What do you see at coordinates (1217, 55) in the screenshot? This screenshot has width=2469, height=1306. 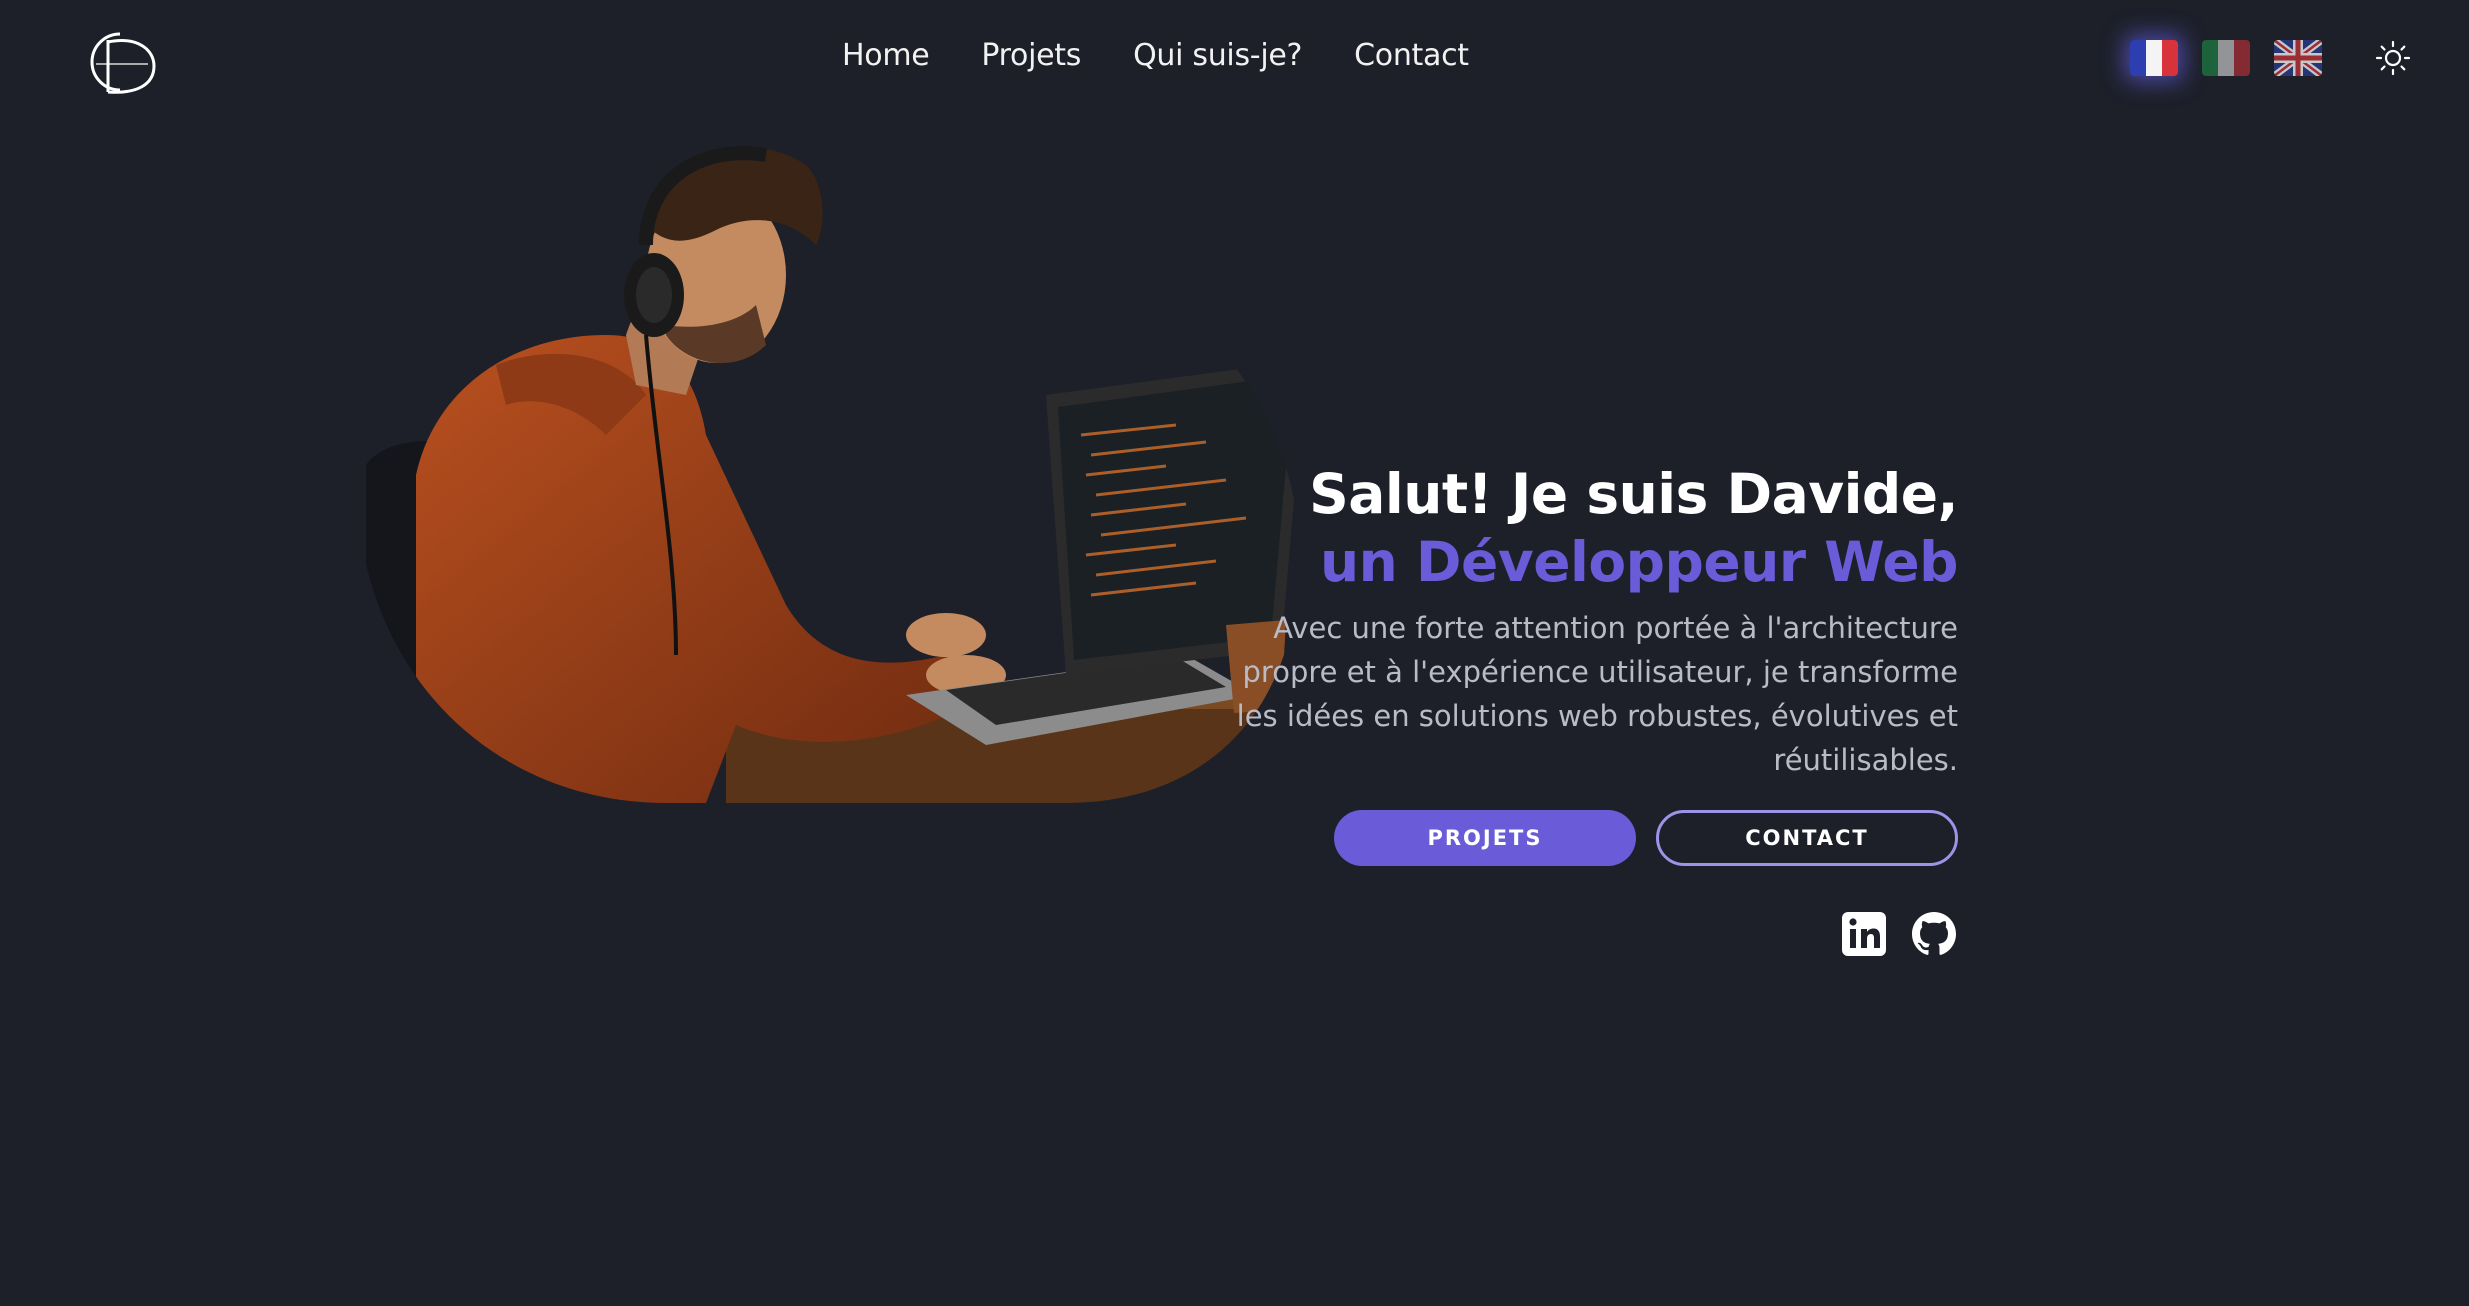 I see `nav-qui-suis-je-link: Qui suis-je?` at bounding box center [1217, 55].